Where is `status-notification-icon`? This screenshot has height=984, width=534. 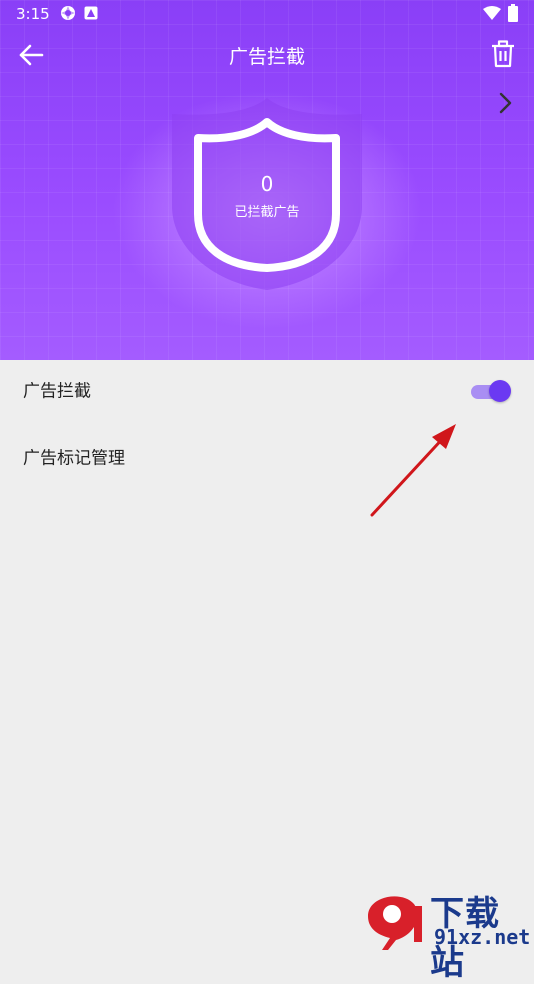 status-notification-icon is located at coordinates (91, 13).